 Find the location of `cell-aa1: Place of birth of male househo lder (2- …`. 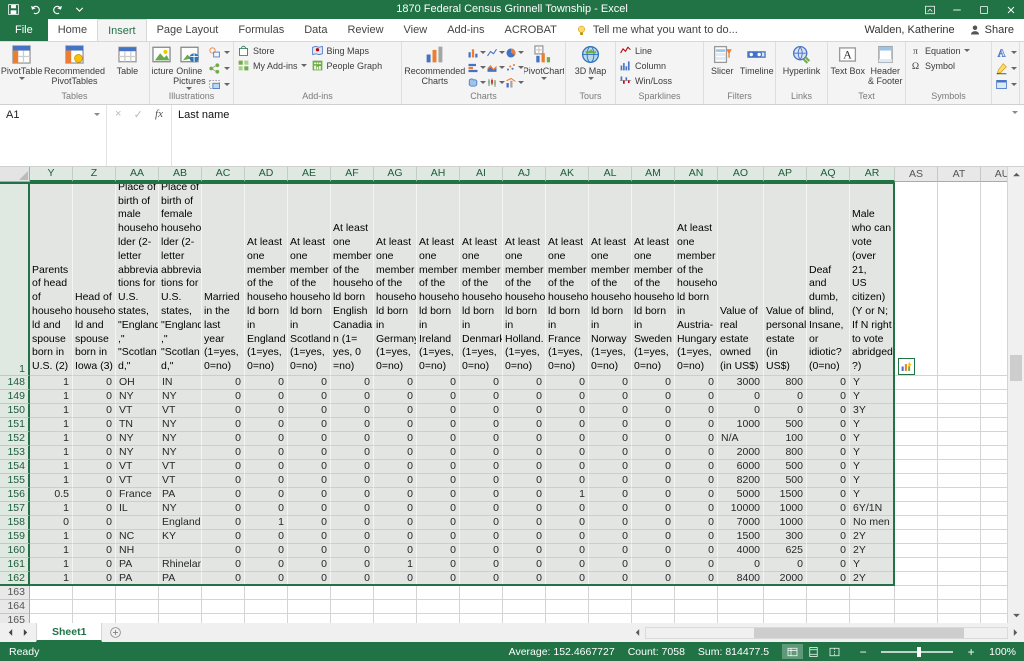

cell-aa1: Place of birth of male househo lder (2- … is located at coordinates (137, 279).